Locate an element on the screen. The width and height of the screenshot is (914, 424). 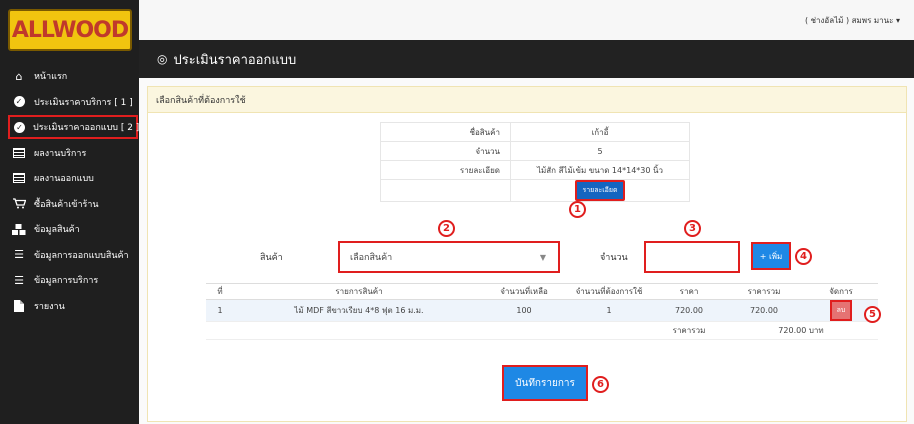
cell-price: 720.00 is located at coordinates (689, 310).